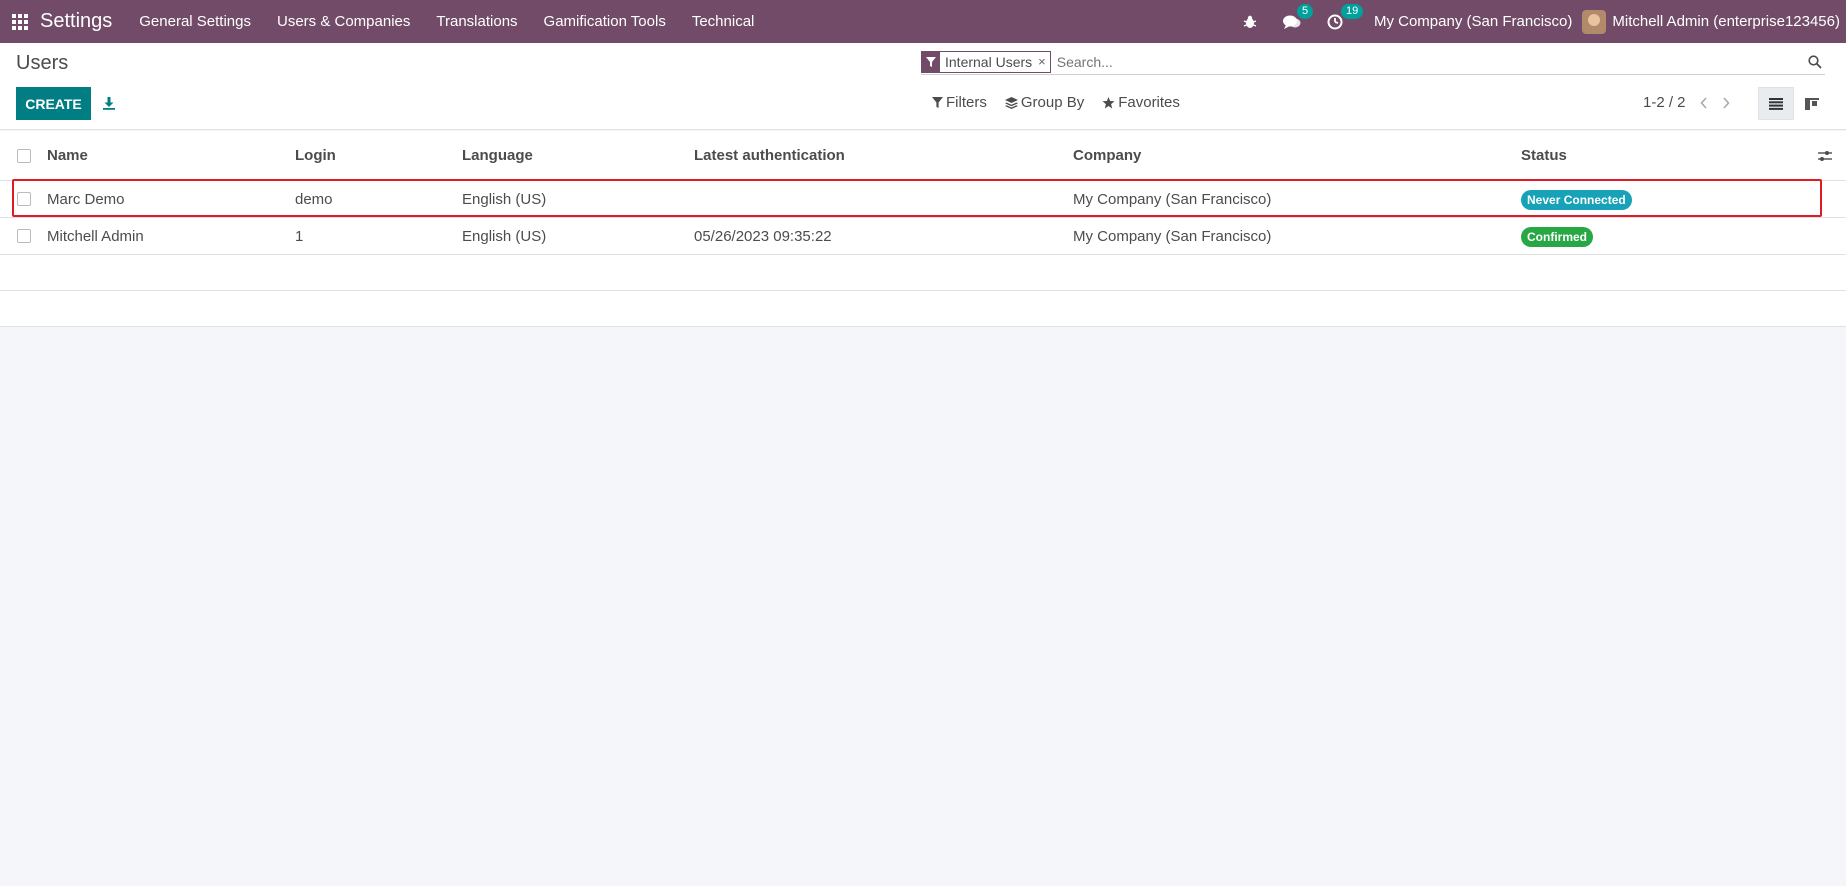  What do you see at coordinates (1108, 102) in the screenshot?
I see `star-icon` at bounding box center [1108, 102].